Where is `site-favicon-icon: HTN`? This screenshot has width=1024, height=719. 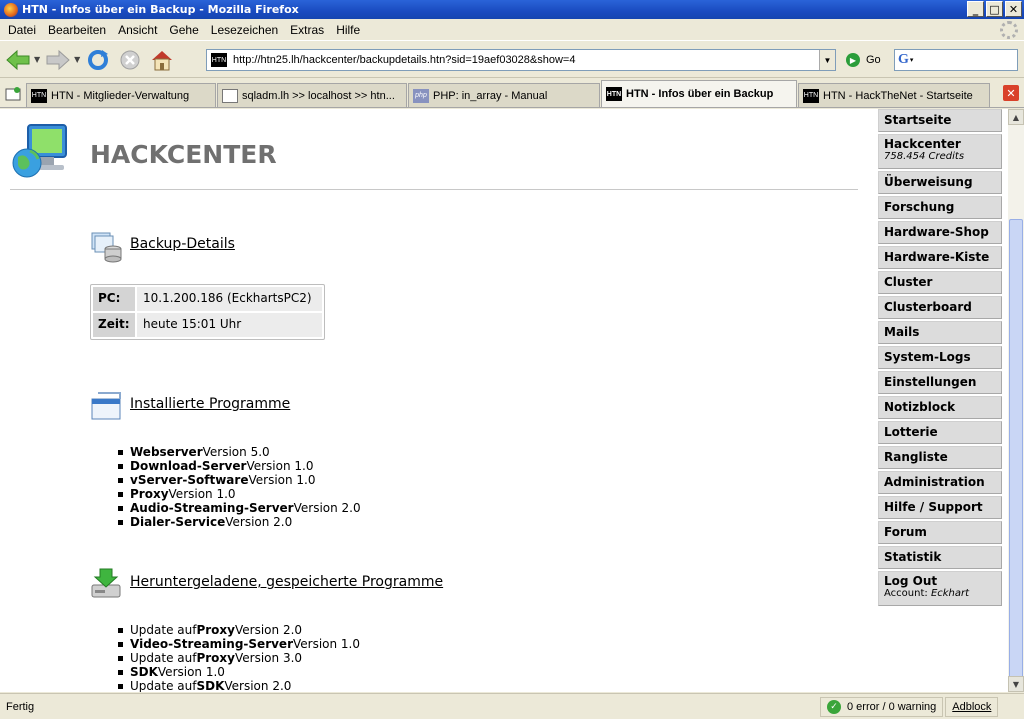
site-favicon-icon: HTN is located at coordinates (219, 60).